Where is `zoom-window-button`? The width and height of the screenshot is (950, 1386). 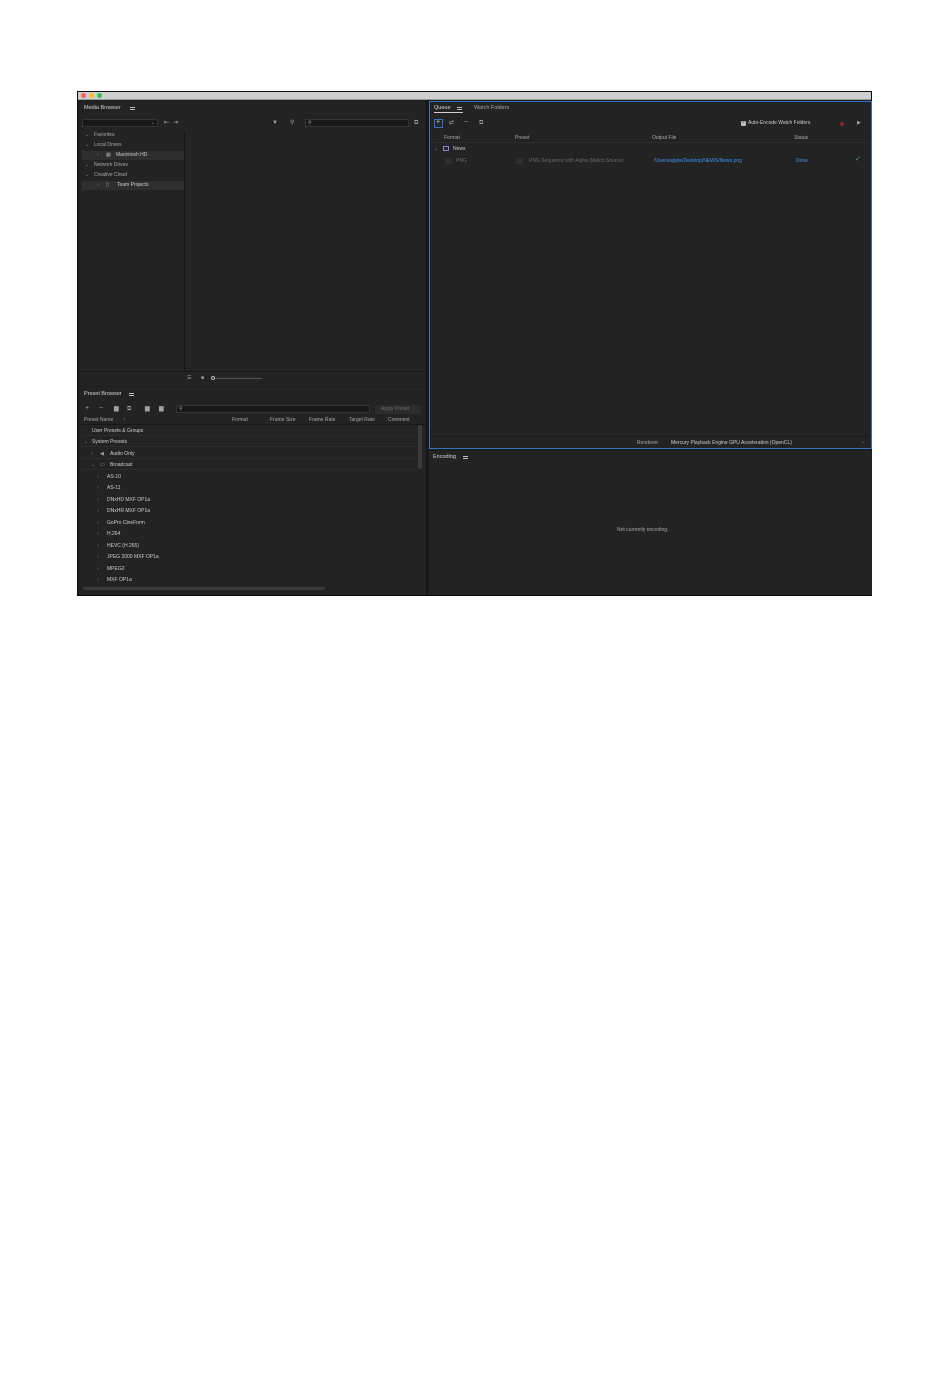
zoom-window-button is located at coordinates (99, 95).